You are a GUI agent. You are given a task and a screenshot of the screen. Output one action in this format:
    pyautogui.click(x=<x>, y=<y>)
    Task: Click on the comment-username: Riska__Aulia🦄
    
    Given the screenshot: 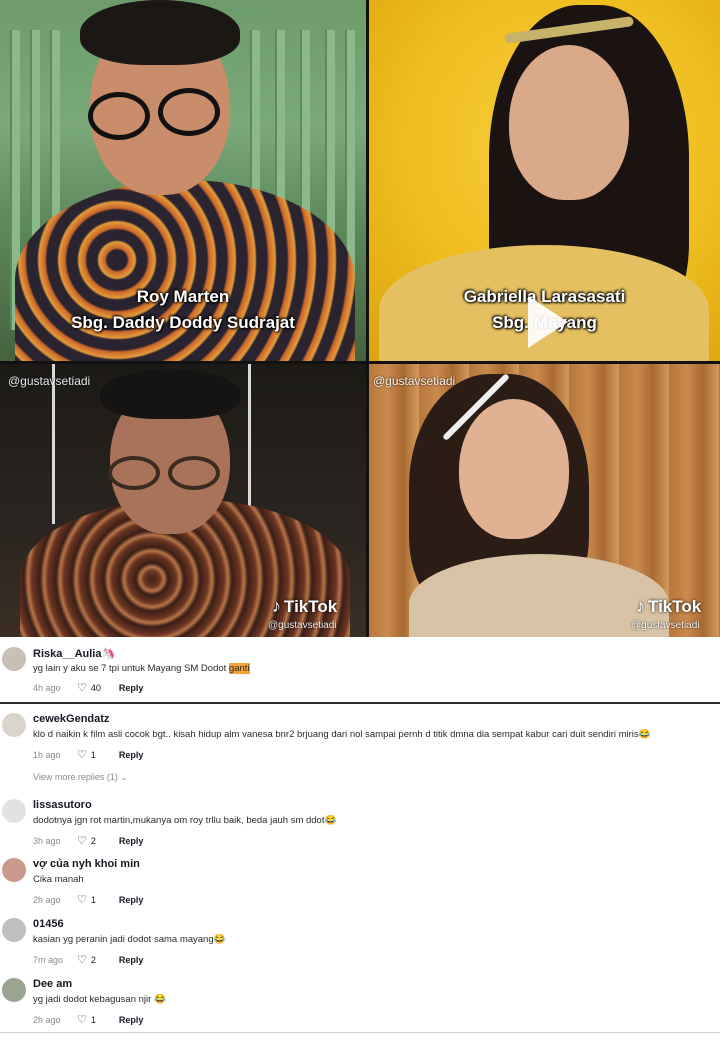 What is the action you would take?
    pyautogui.click(x=74, y=653)
    